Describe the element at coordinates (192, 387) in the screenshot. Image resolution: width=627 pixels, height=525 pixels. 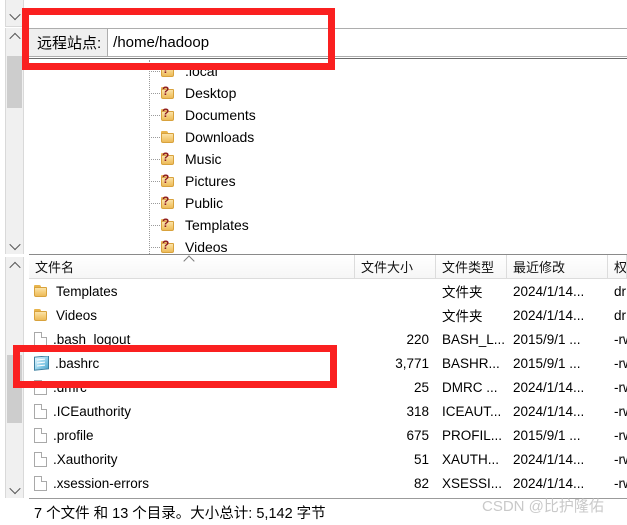
I see `file-name-cell: .dmrc` at that location.